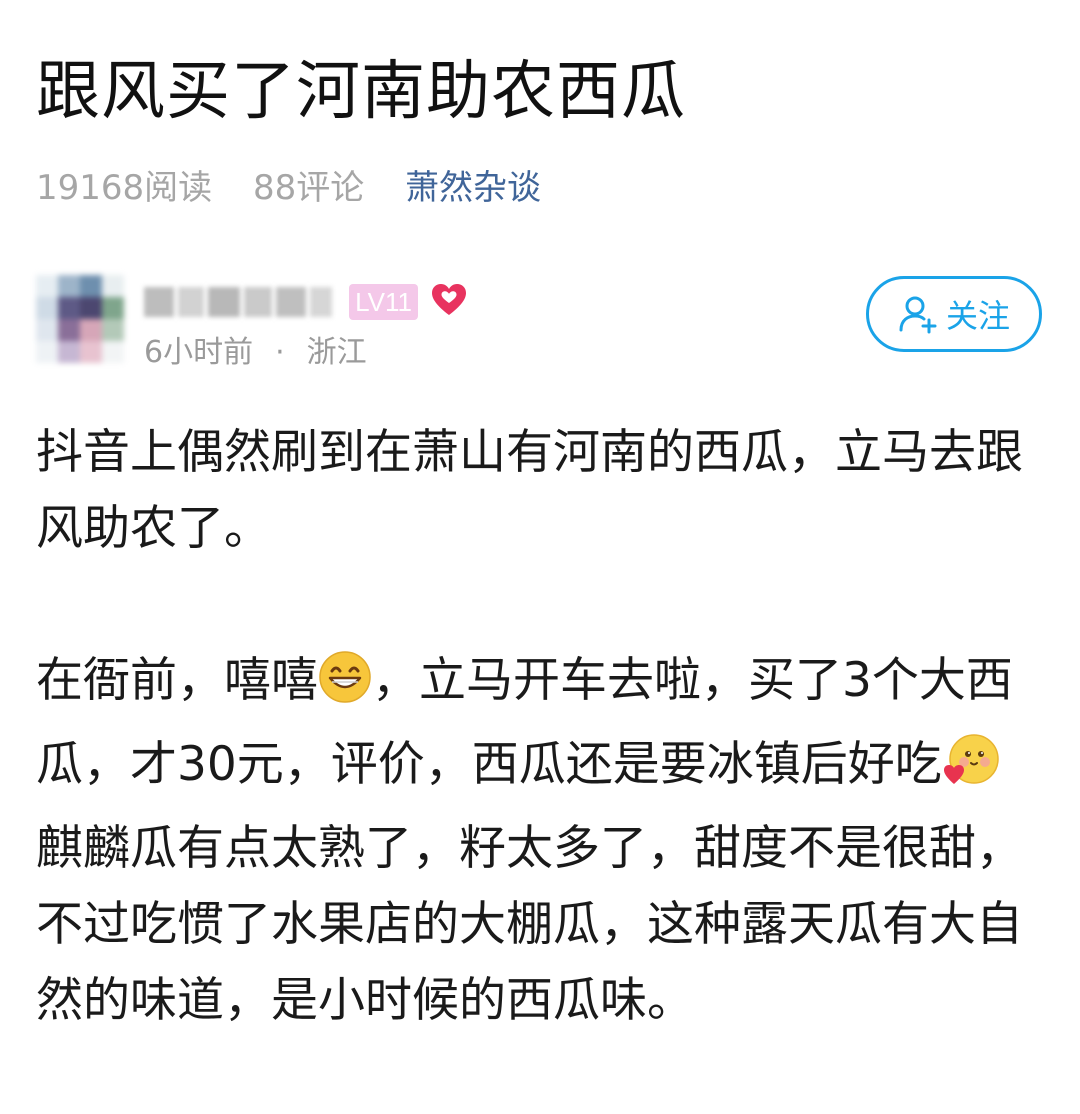 The image size is (1080, 1114). Describe the element at coordinates (529, 490) in the screenshot. I see `paragraph-1: 抖音上偶然刷到在萧山有河南的西瓜，立马去跟风助农了。` at that location.